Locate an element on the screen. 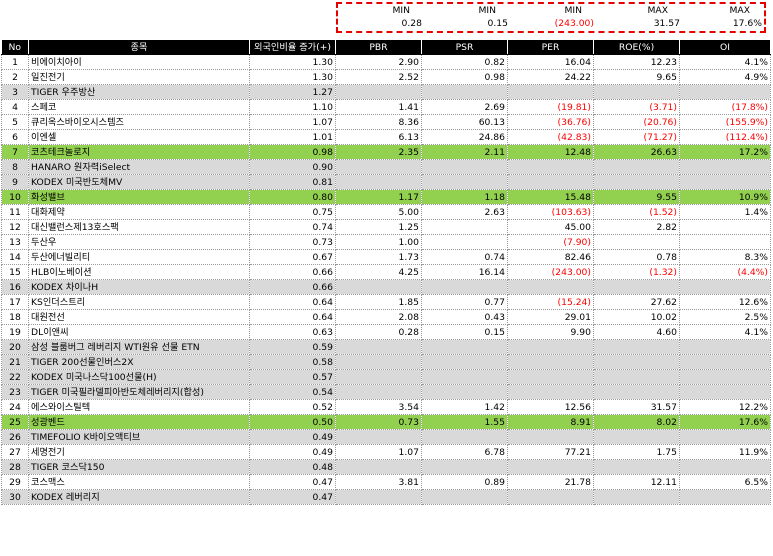 The width and height of the screenshot is (773, 556). oi-cell: 12.2% is located at coordinates (725, 407).